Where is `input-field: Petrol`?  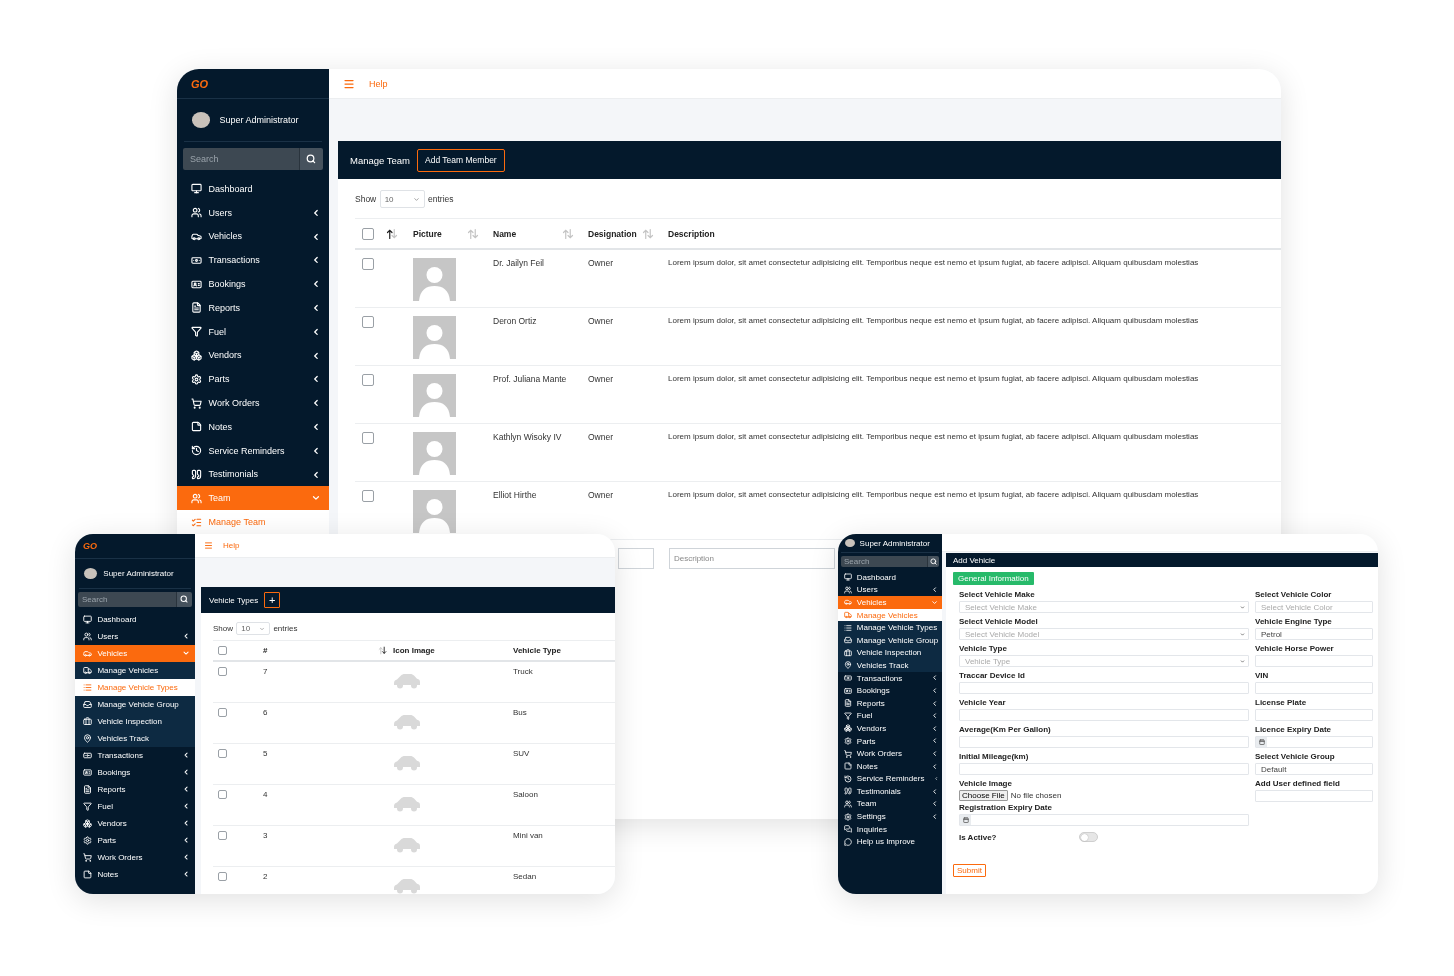
input-field: Petrol is located at coordinates (1314, 634).